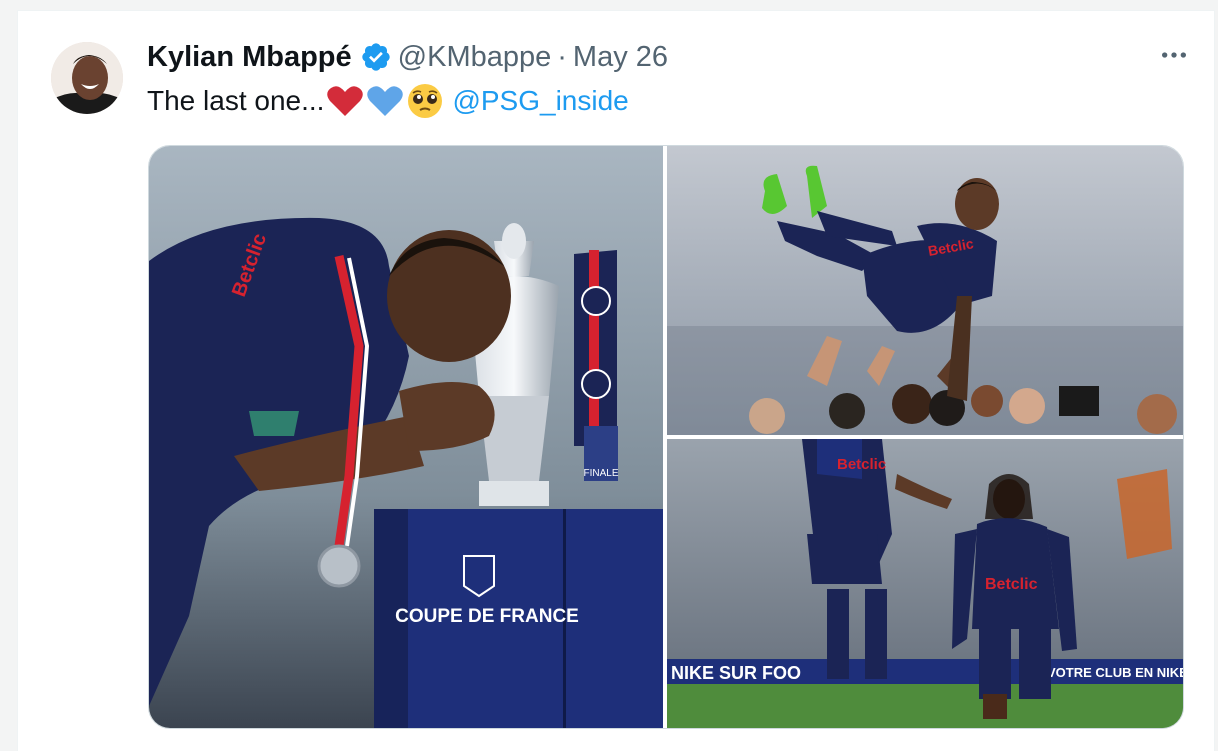  What do you see at coordinates (1174, 55) in the screenshot?
I see `more-horizontal-icon` at bounding box center [1174, 55].